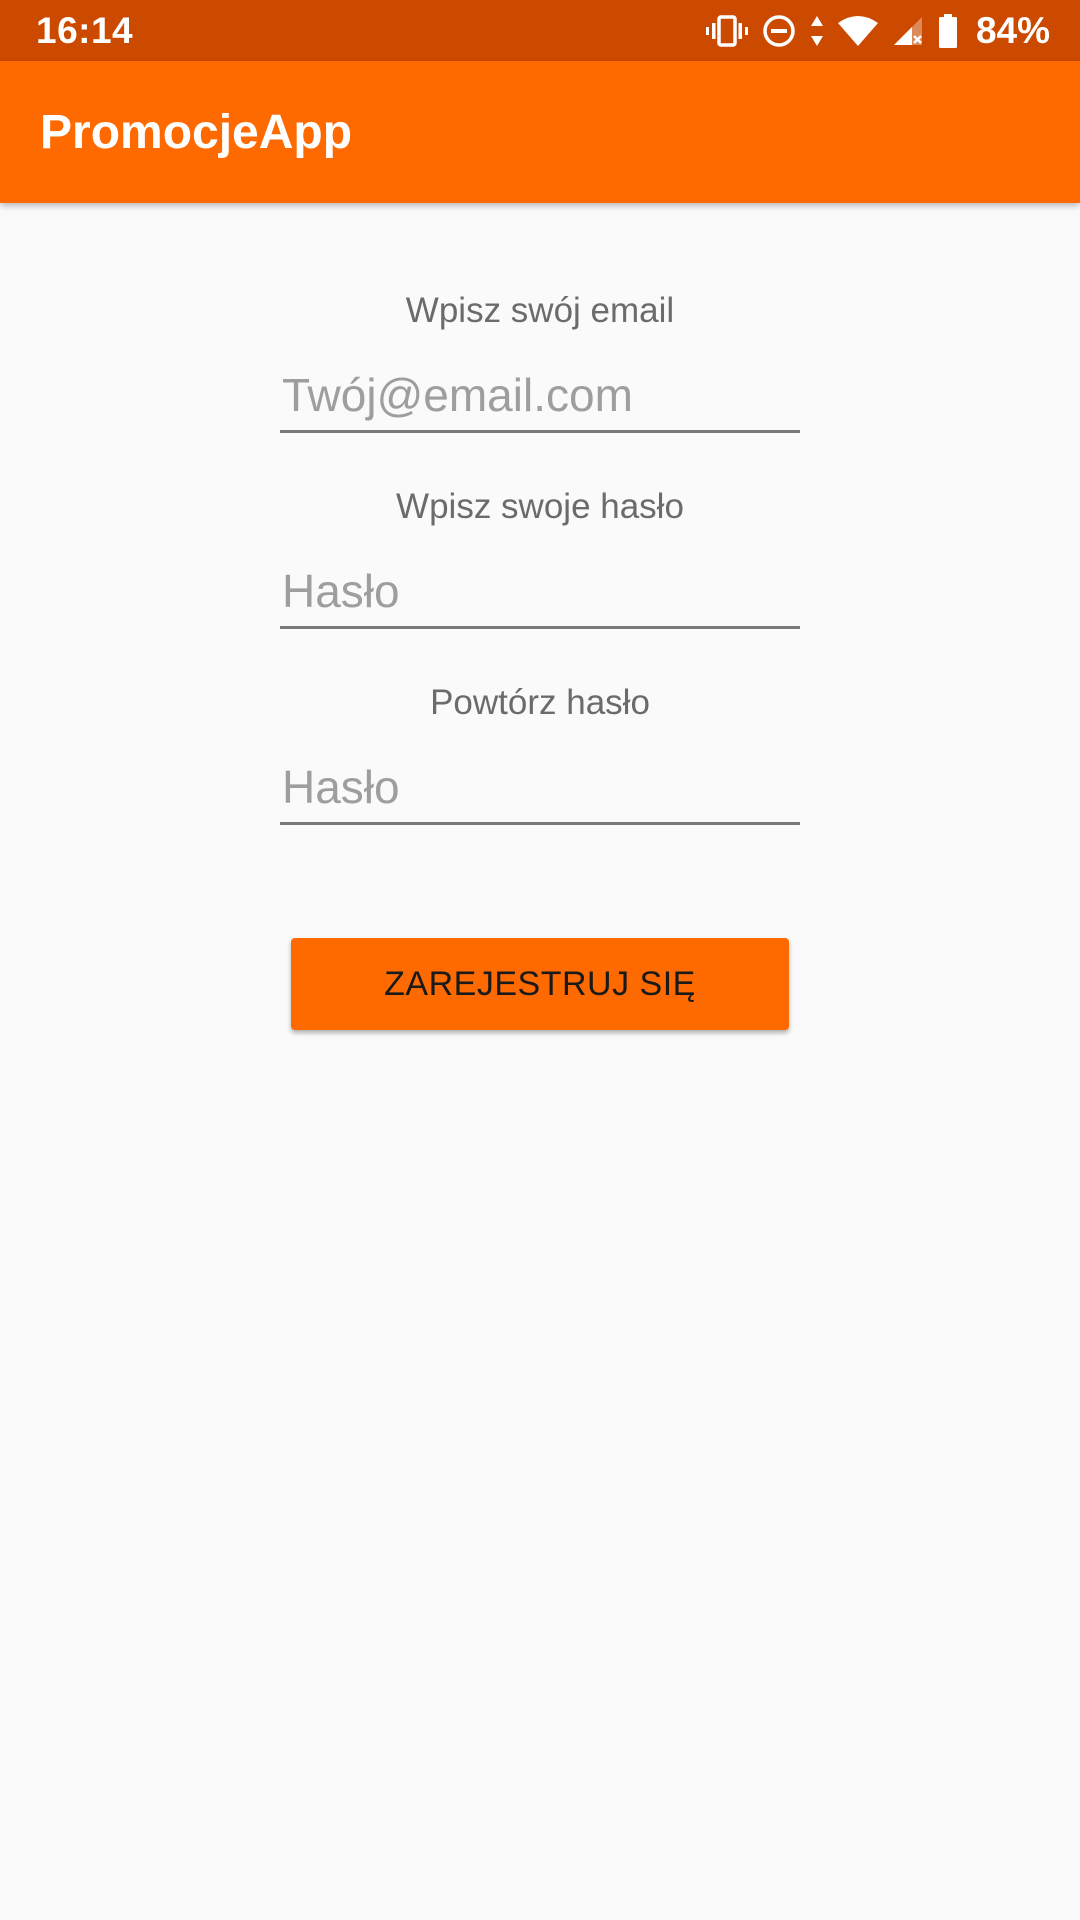 The image size is (1080, 1920). Describe the element at coordinates (908, 31) in the screenshot. I see `cellular-no-signal-icon` at that location.